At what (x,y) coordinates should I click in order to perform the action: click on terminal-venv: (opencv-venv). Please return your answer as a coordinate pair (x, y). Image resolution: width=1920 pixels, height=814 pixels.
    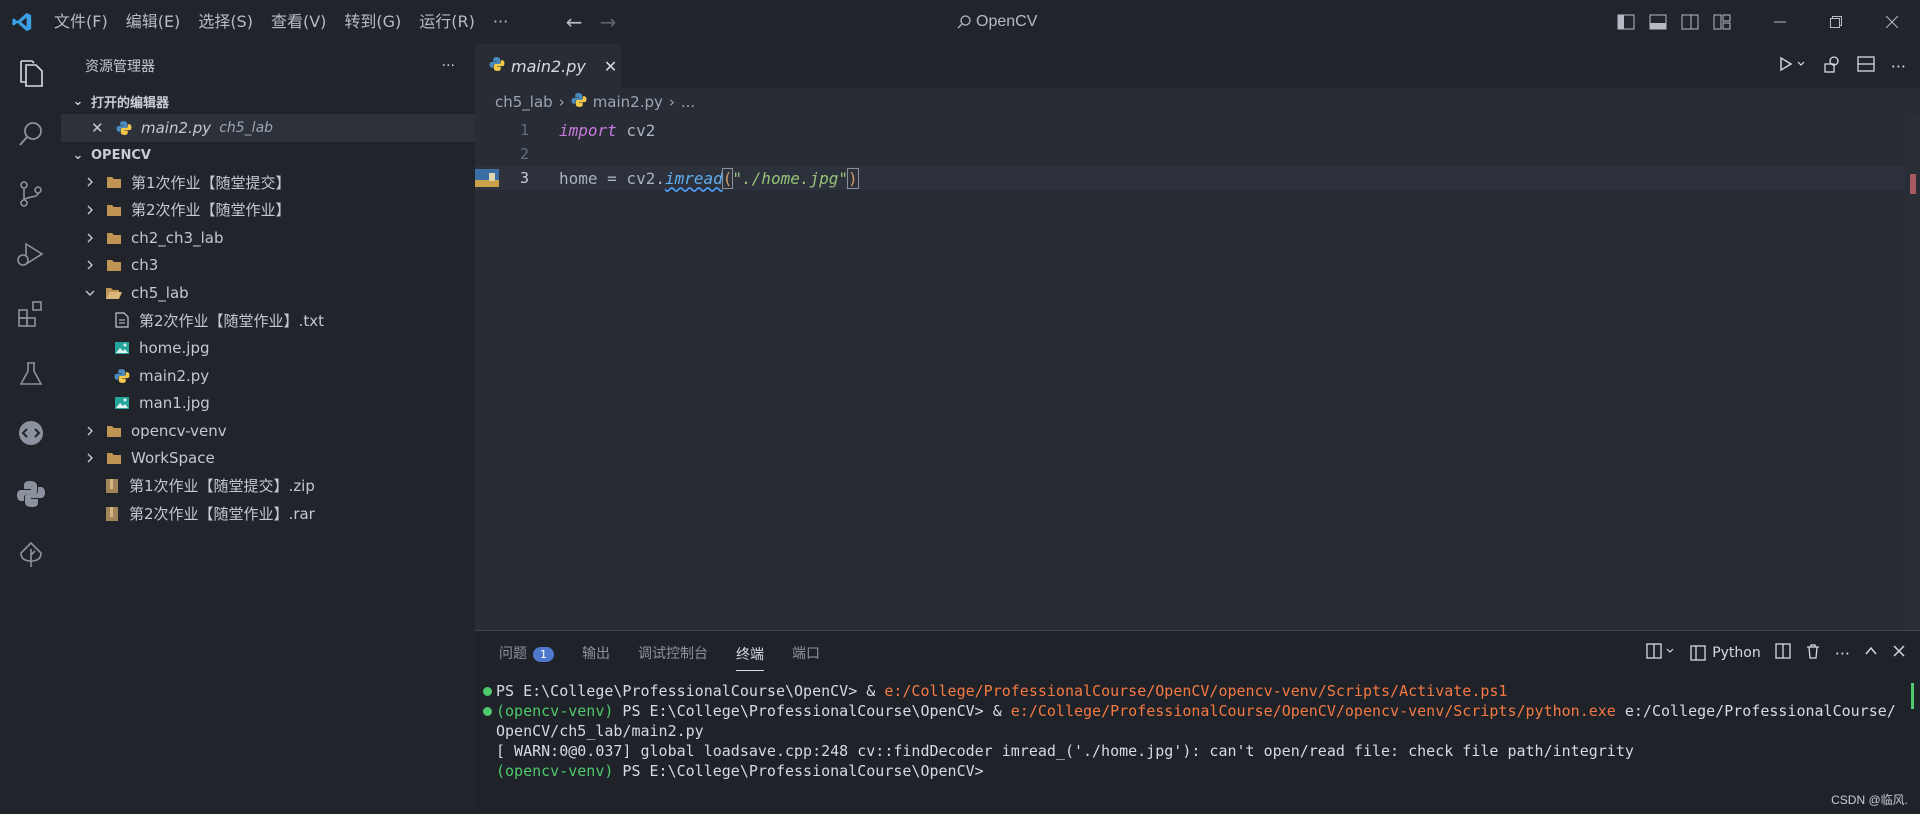
    Looking at the image, I should click on (555, 711).